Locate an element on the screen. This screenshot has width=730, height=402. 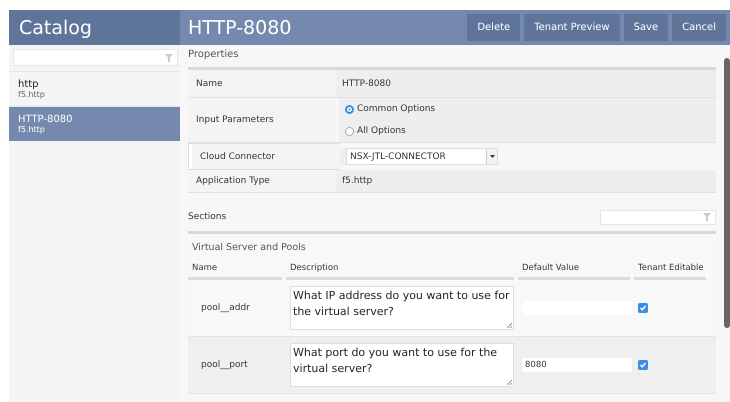
caret-icon is located at coordinates (491, 156).